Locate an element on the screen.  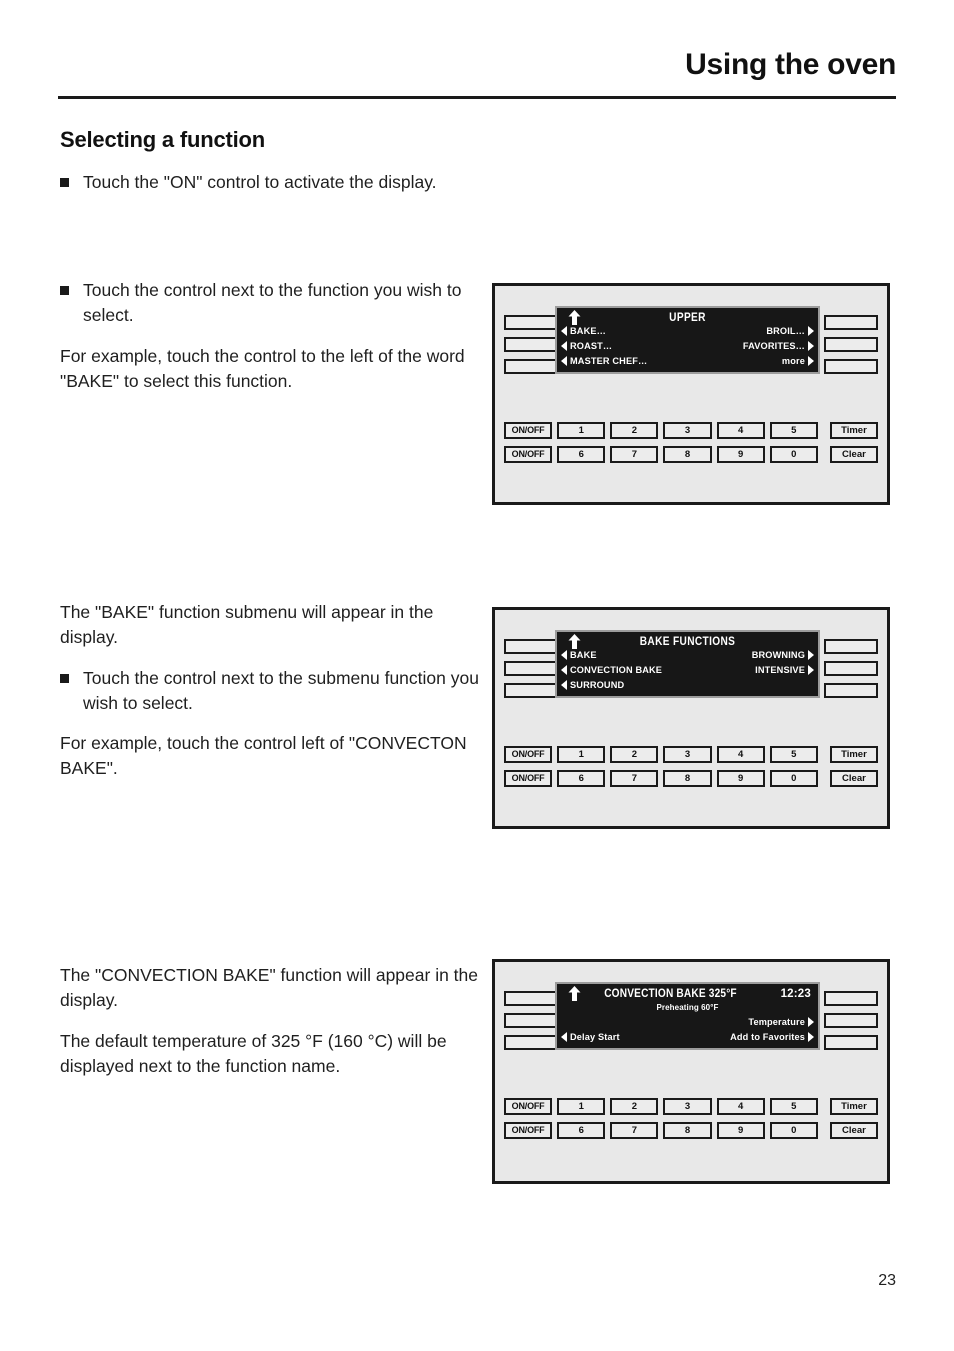
lcd-menu-item-left: CONVECTION BAKE is located at coordinates (611, 670).